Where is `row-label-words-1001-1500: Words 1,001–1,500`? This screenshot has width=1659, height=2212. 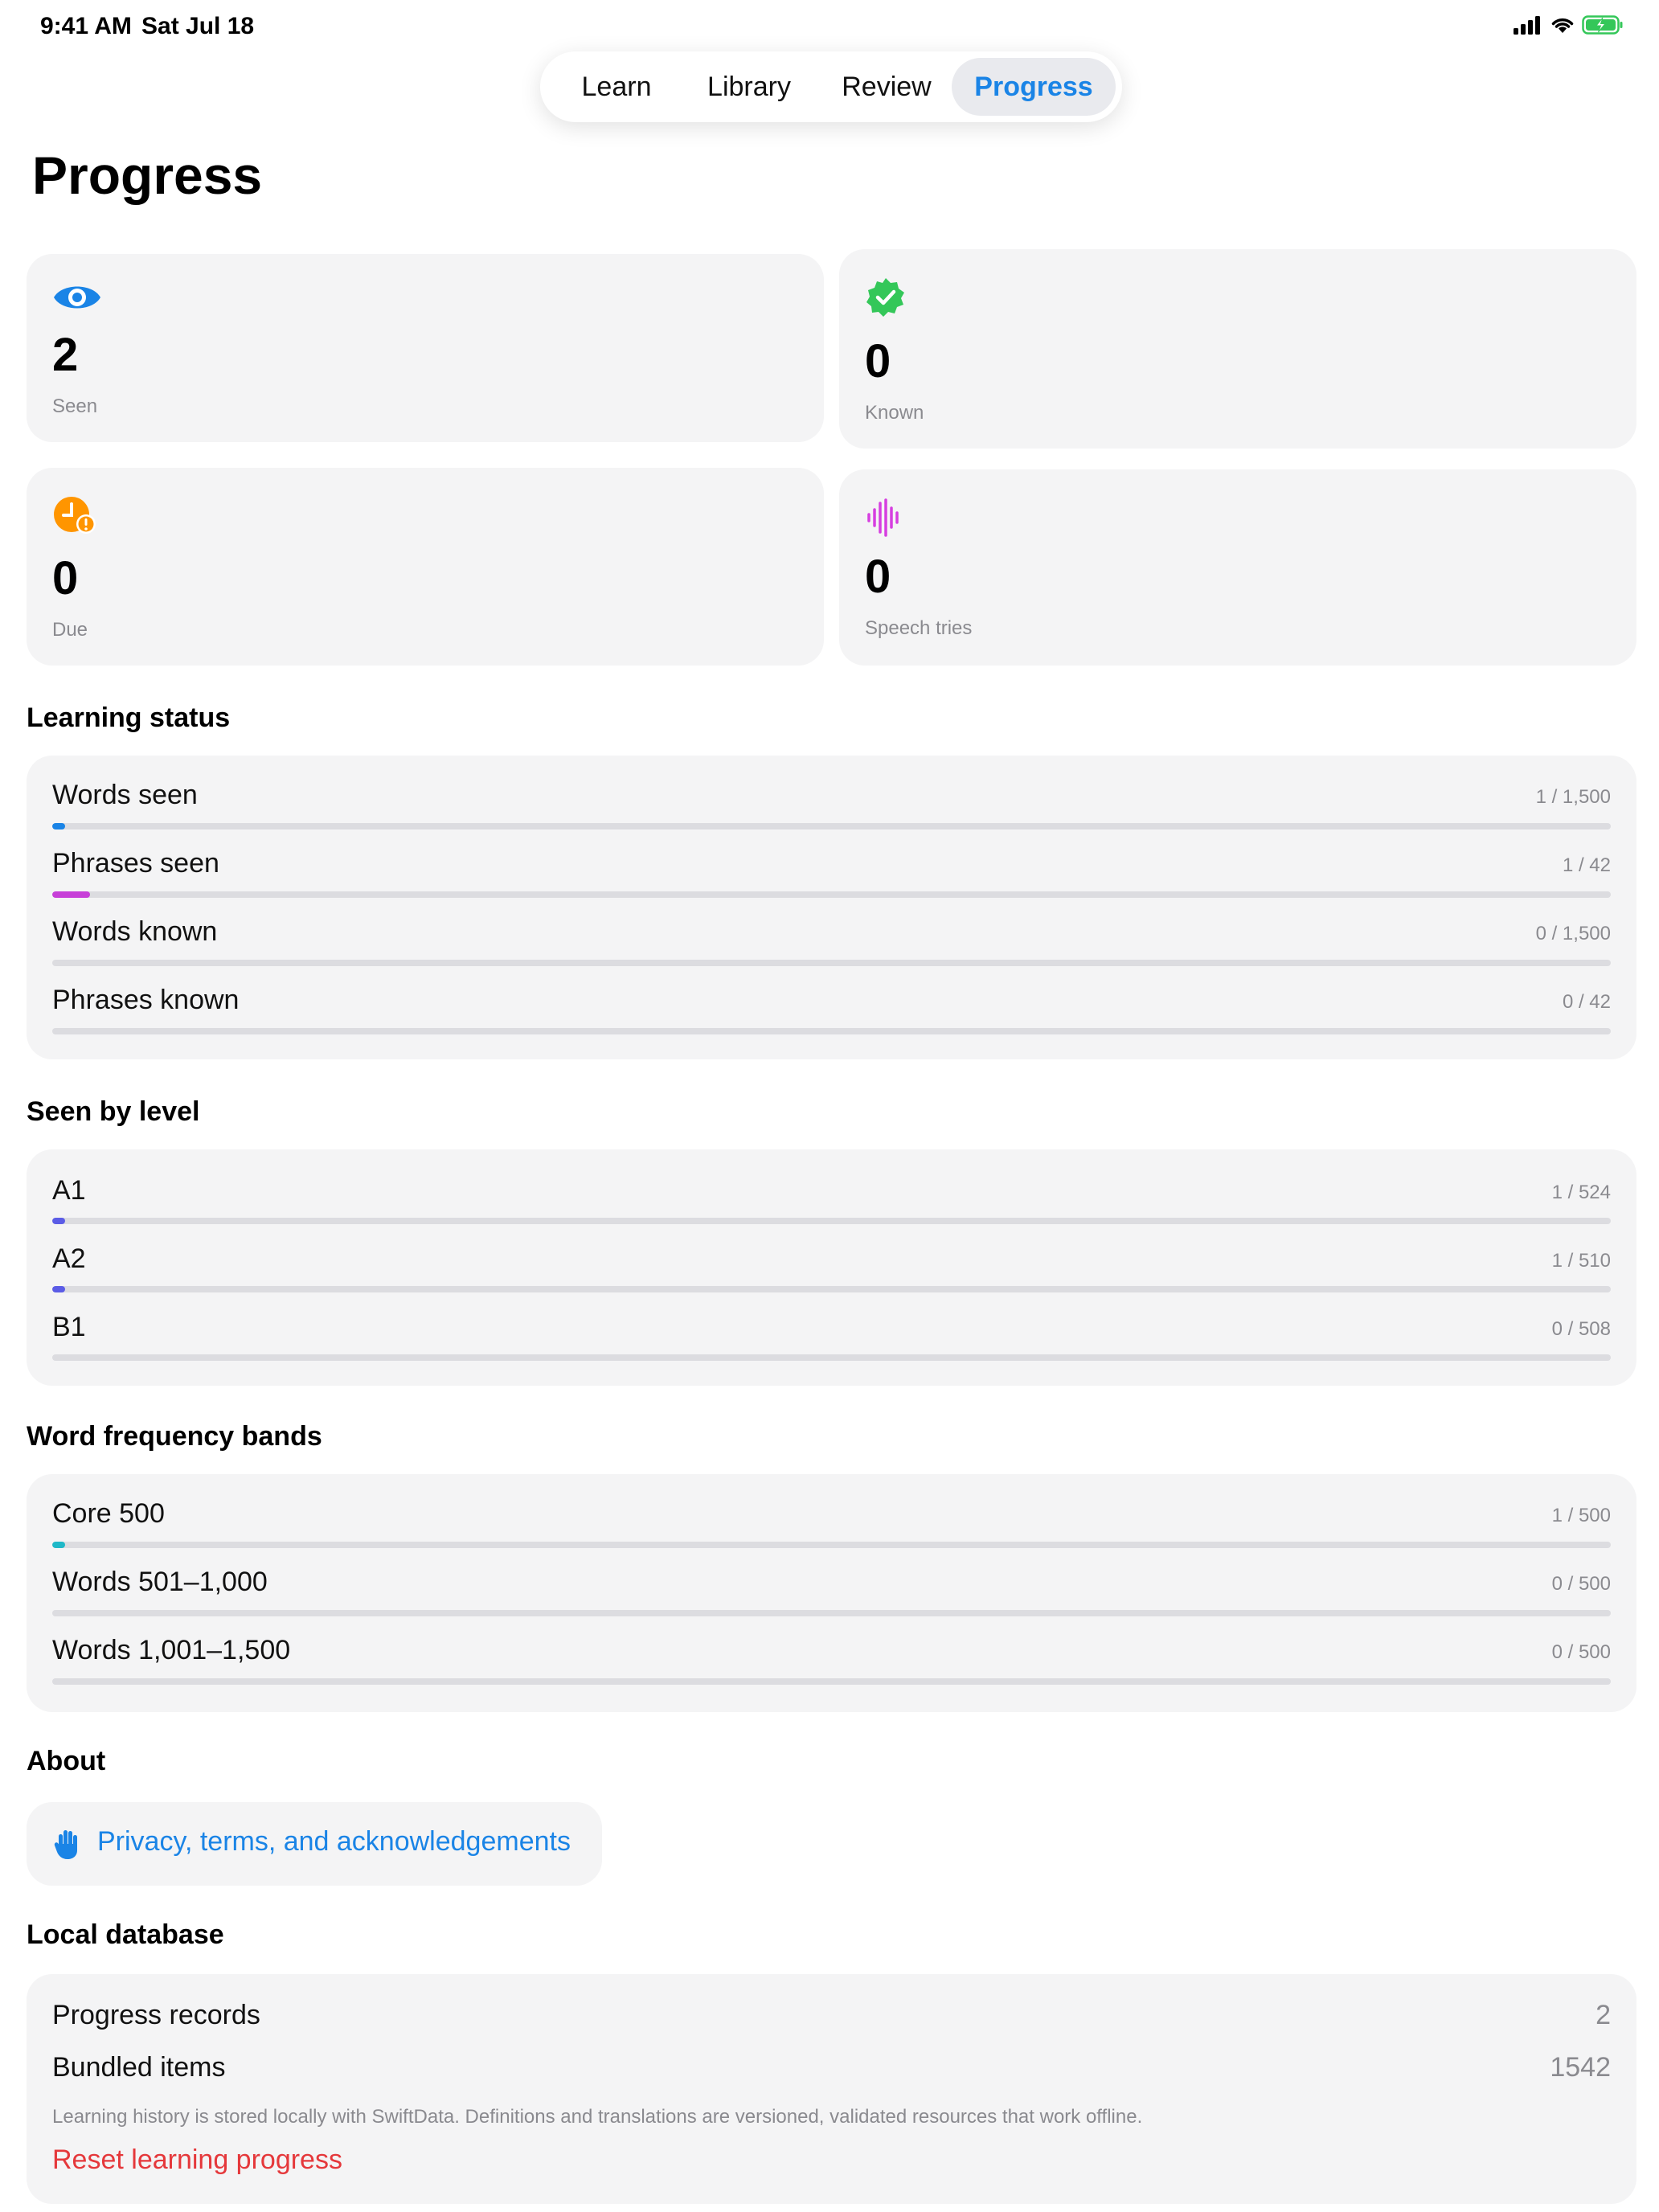 row-label-words-1001-1500: Words 1,001–1,500 is located at coordinates (171, 1650).